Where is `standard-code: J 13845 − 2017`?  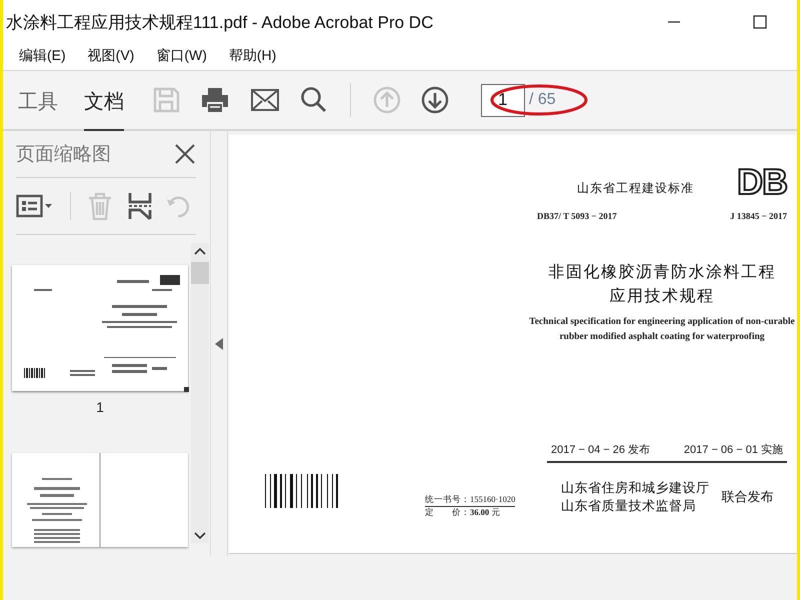 standard-code: J 13845 − 2017 is located at coordinates (758, 216).